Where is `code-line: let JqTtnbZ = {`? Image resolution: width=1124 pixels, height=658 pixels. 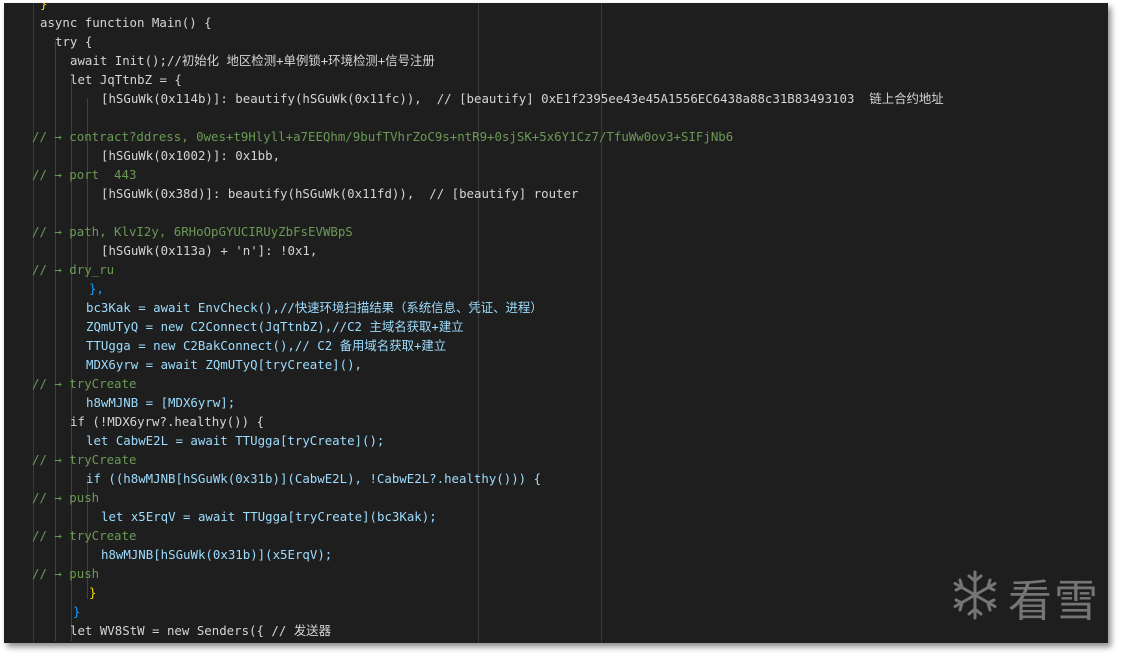 code-line: let JqTtnbZ = { is located at coordinates (126, 79).